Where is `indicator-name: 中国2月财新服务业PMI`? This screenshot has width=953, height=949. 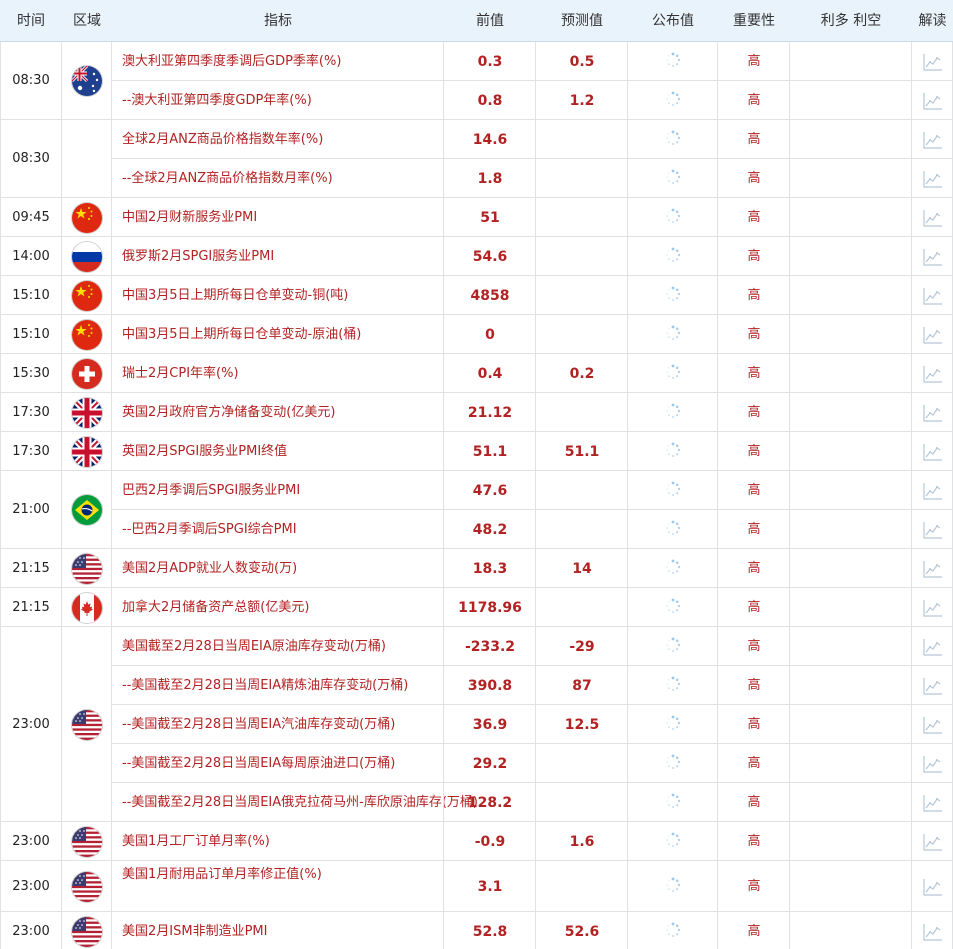 indicator-name: 中国2月财新服务业PMI is located at coordinates (281, 218).